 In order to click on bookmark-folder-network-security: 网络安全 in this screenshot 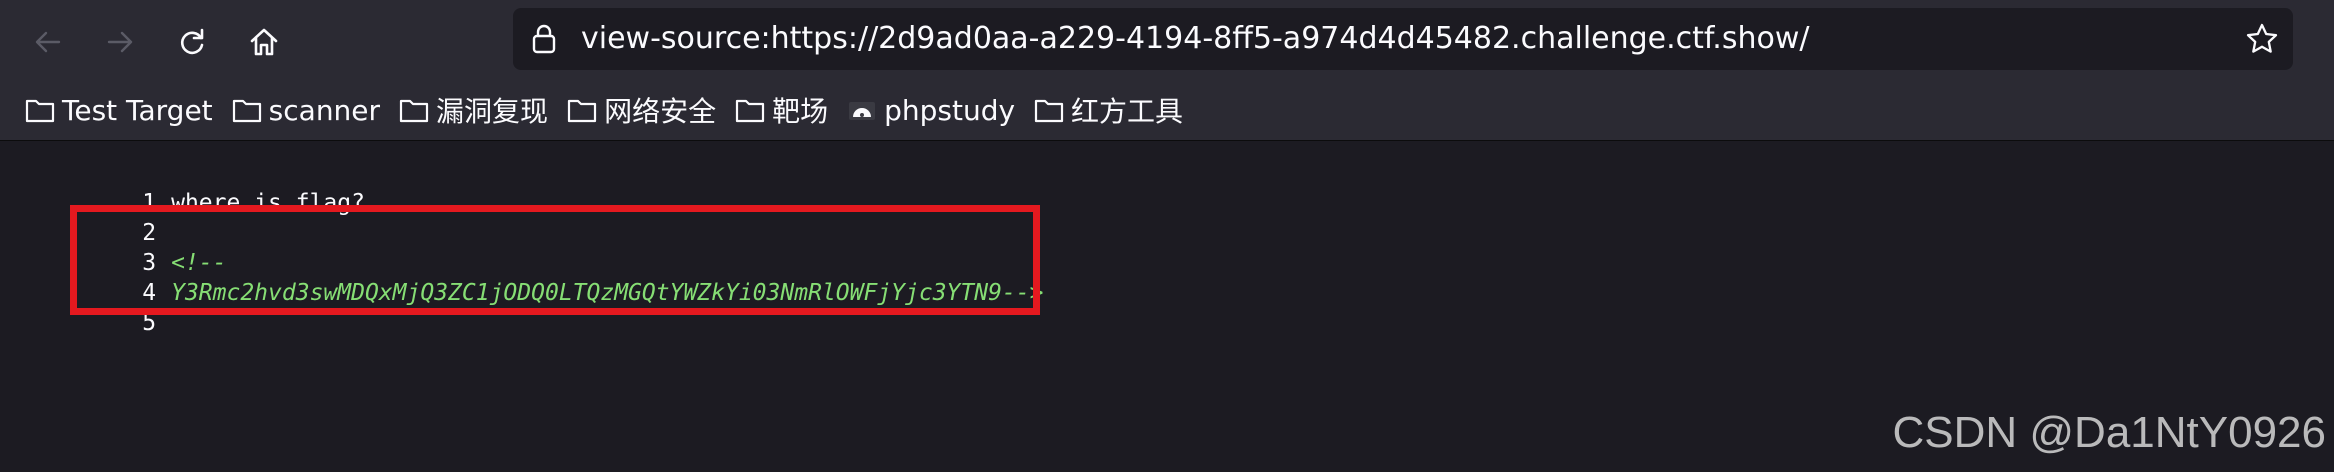, I will do `click(641, 110)`.